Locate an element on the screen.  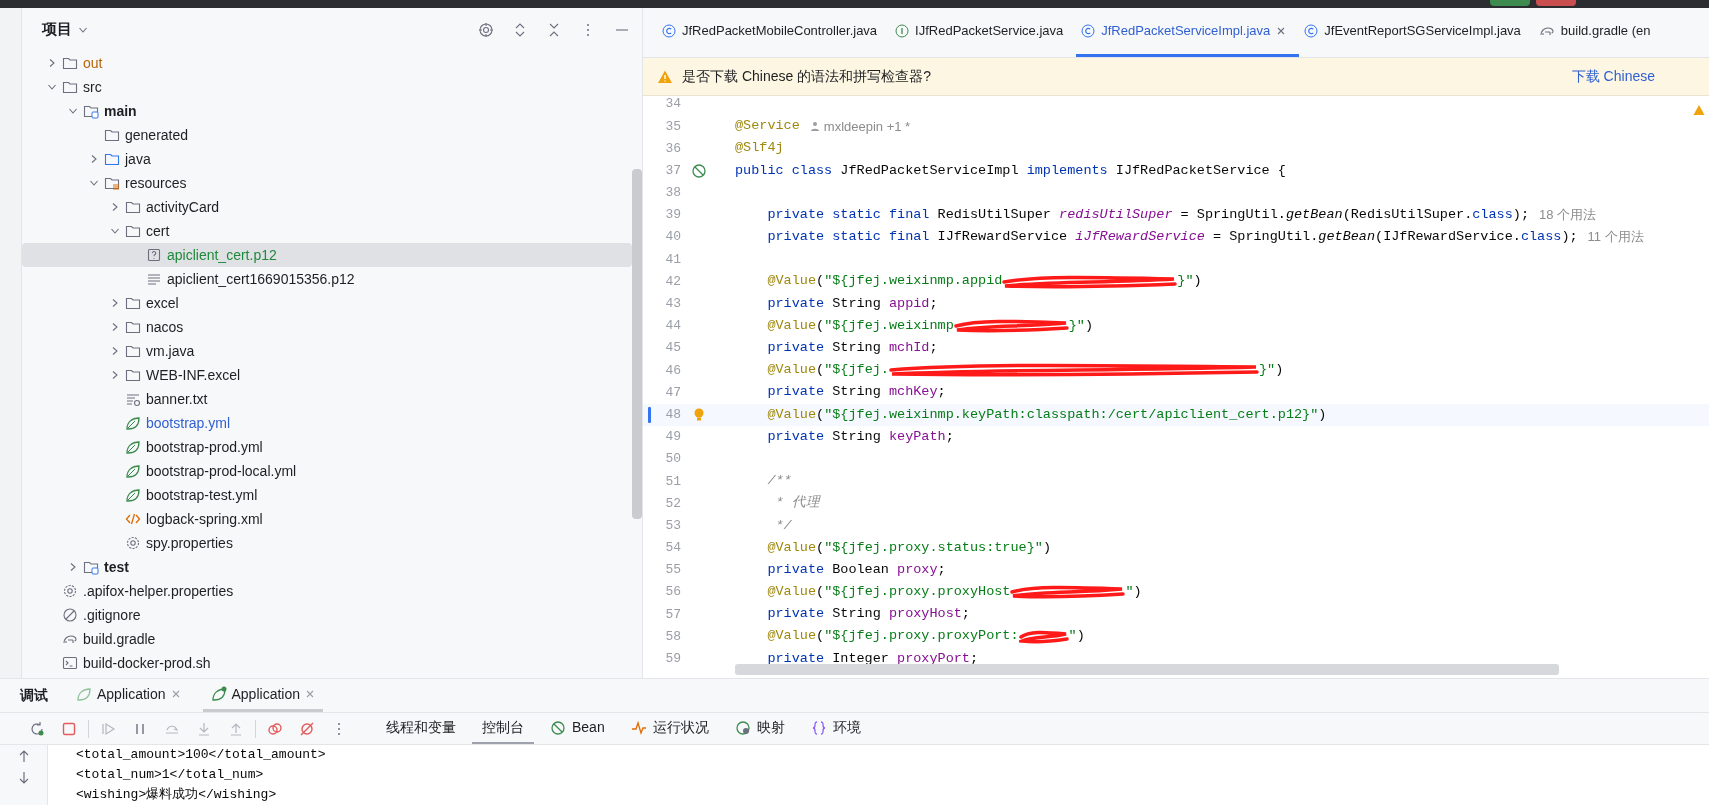
debug-tab: 映射 is located at coordinates (759, 728).